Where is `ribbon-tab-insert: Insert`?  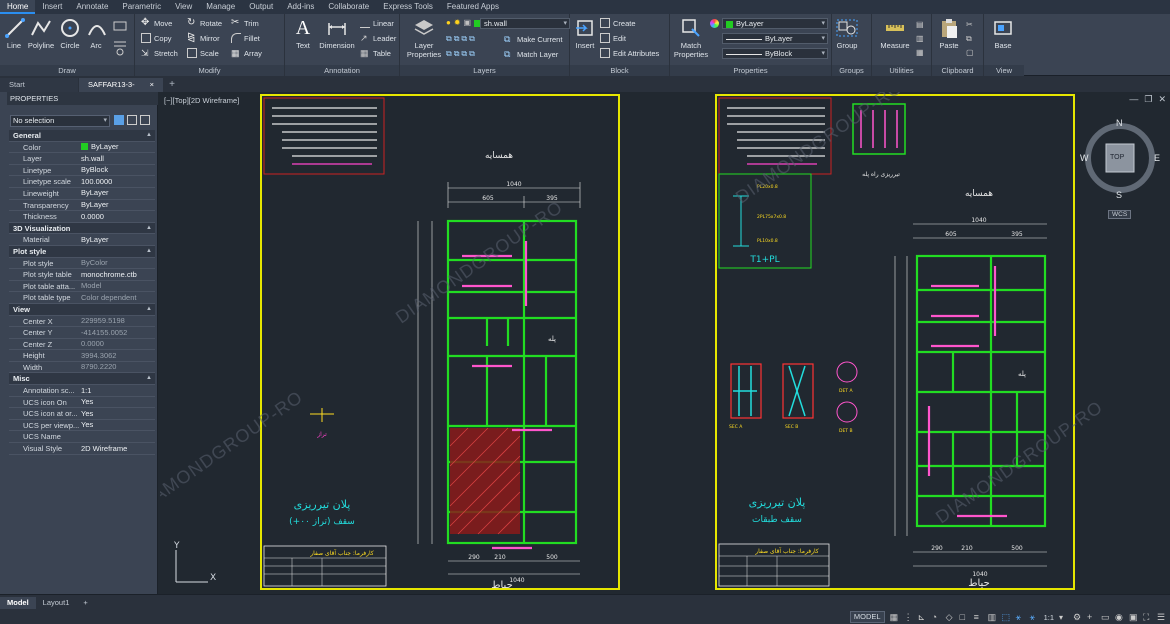
ribbon-tab-insert: Insert is located at coordinates (52, 7).